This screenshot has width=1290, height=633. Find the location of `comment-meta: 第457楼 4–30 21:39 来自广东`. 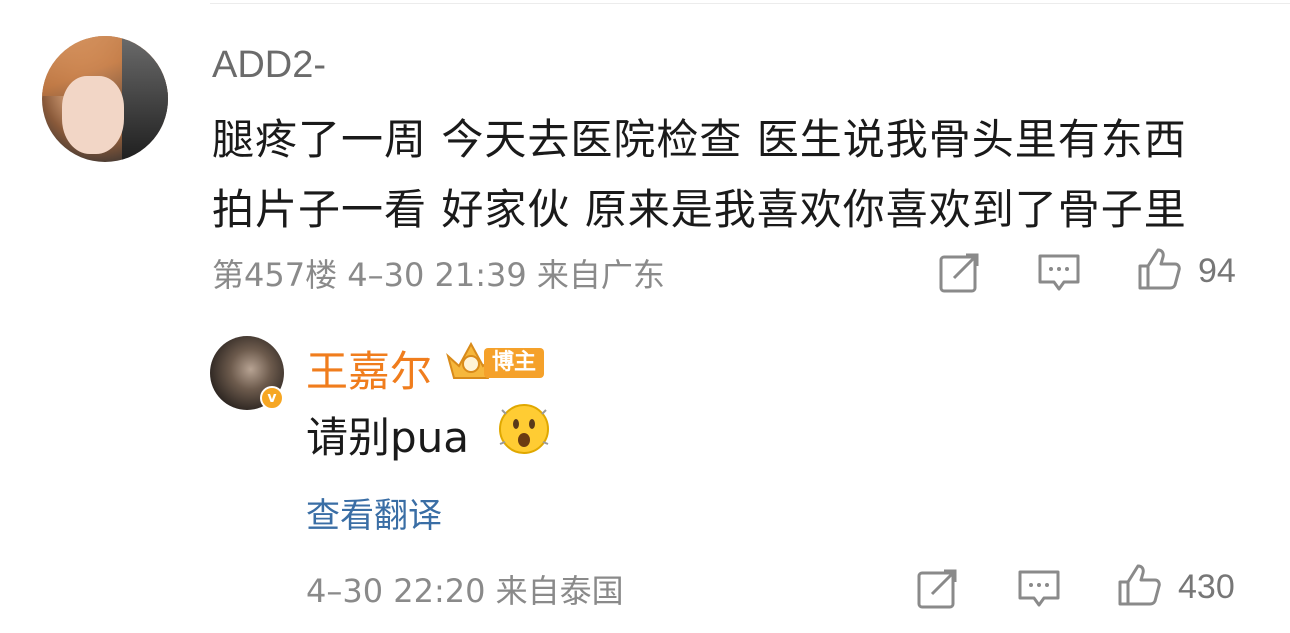

comment-meta: 第457楼 4–30 21:39 来自广东 is located at coordinates (438, 275).